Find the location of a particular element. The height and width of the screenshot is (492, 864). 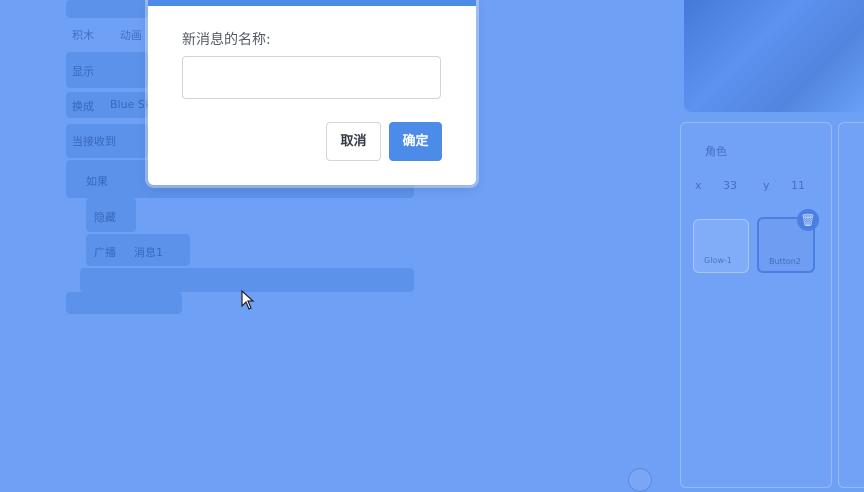

hide-block-label: 隐藏 is located at coordinates (105, 217).